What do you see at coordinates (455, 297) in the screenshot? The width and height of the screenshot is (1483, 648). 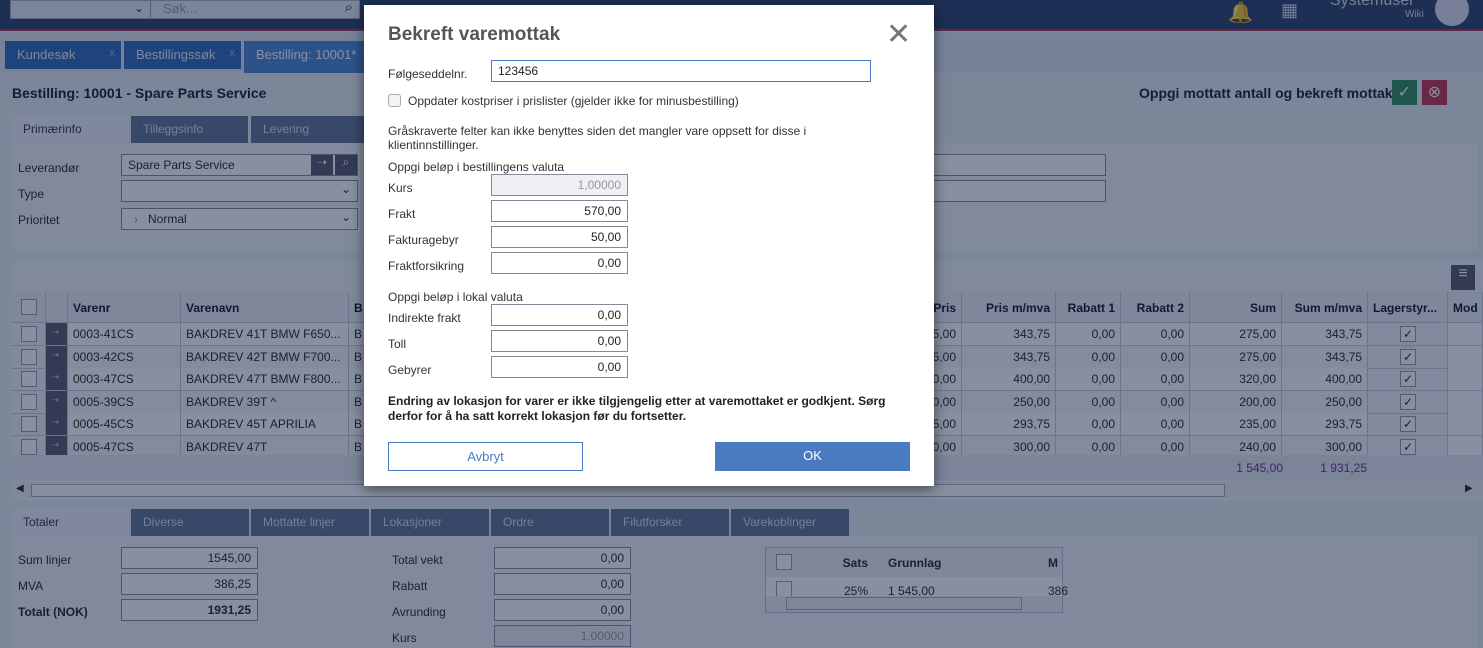 I see `section-local-currency: Oppgi beløp i lokal valuta` at bounding box center [455, 297].